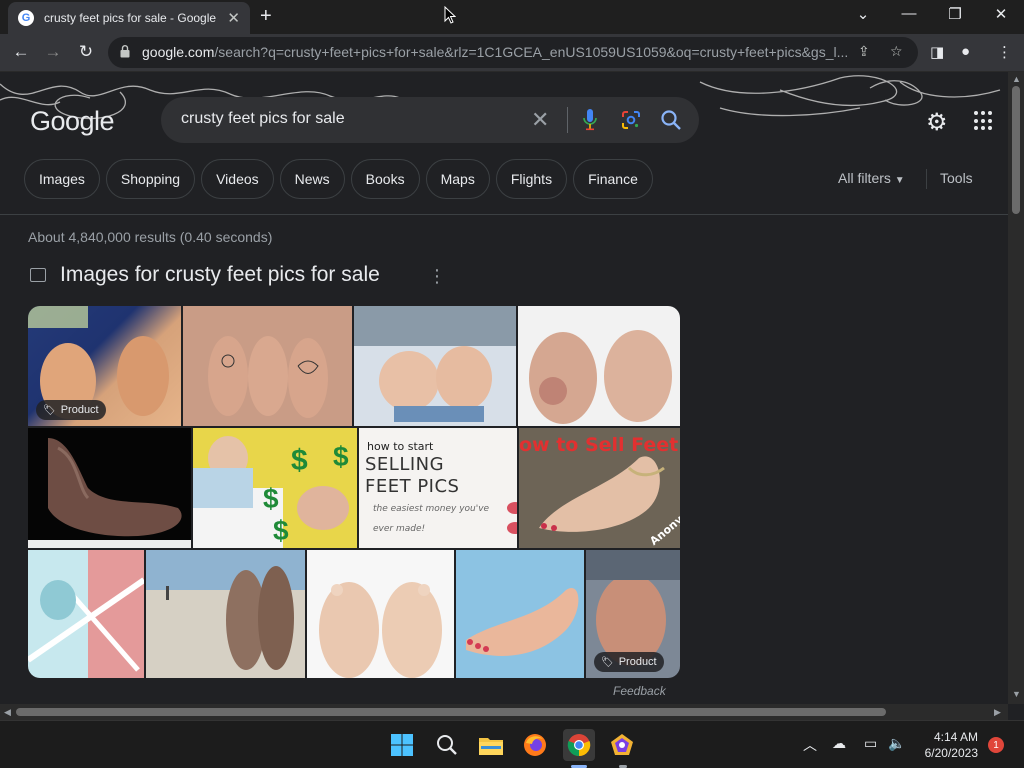 Image resolution: width=1024 pixels, height=768 pixels. Describe the element at coordinates (951, 753) in the screenshot. I see `clock-date: 6/20/2023` at that location.